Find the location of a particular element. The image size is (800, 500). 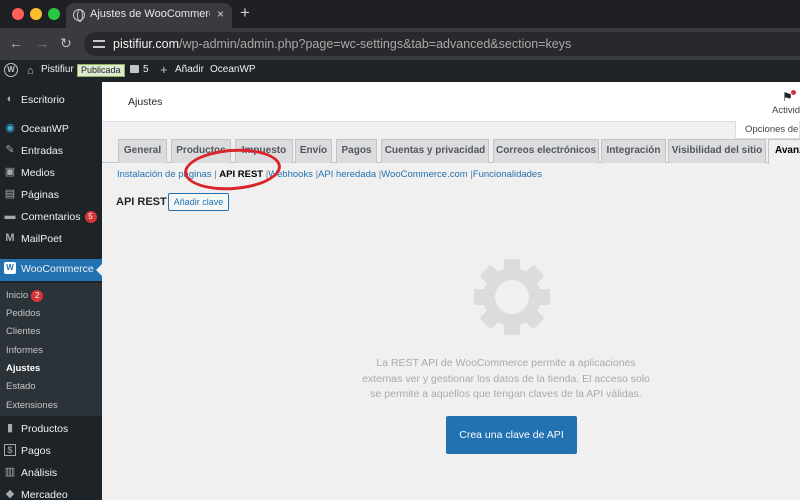

tab-integracion: Integración is located at coordinates (633, 151).